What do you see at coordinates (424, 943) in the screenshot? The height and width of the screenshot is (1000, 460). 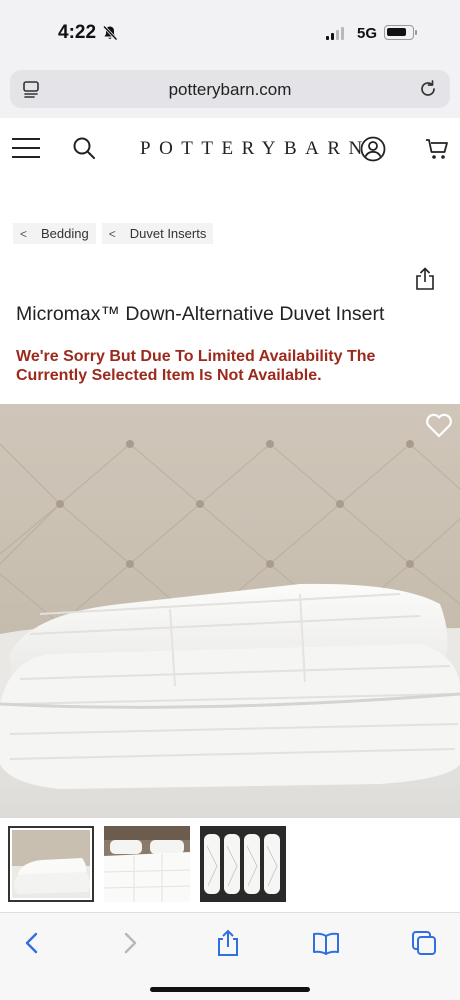 I see `tabs-icon` at bounding box center [424, 943].